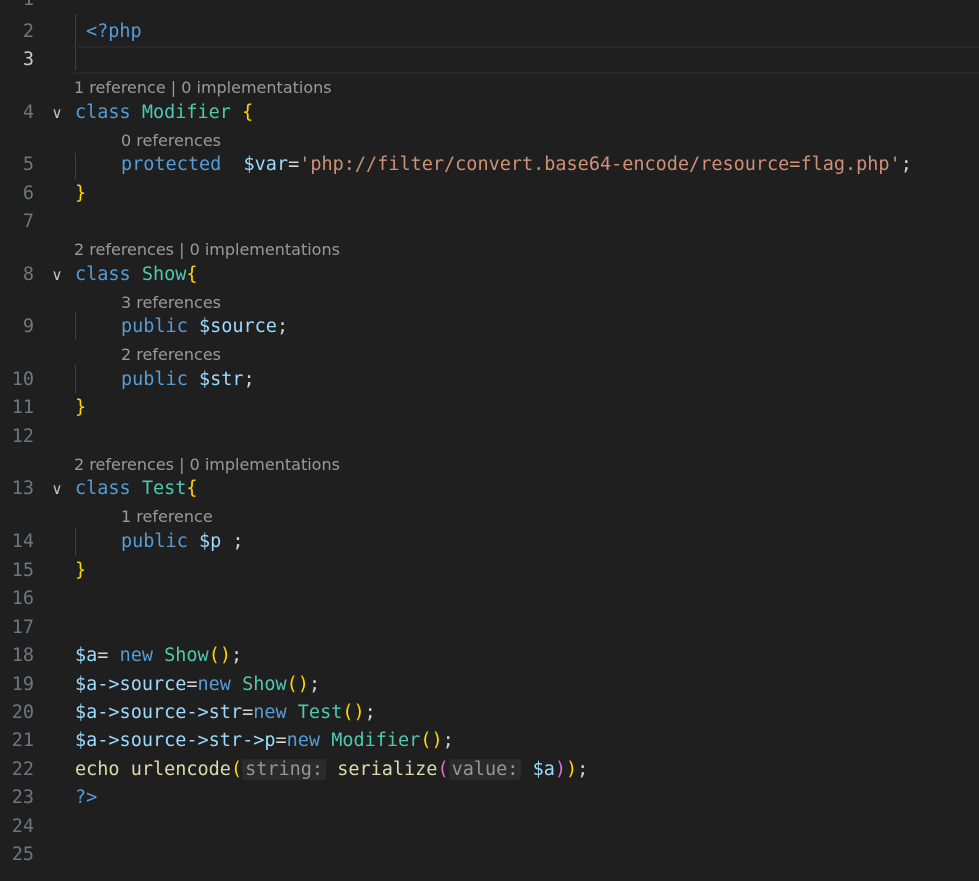  I want to click on variable: $p, so click(210, 541).